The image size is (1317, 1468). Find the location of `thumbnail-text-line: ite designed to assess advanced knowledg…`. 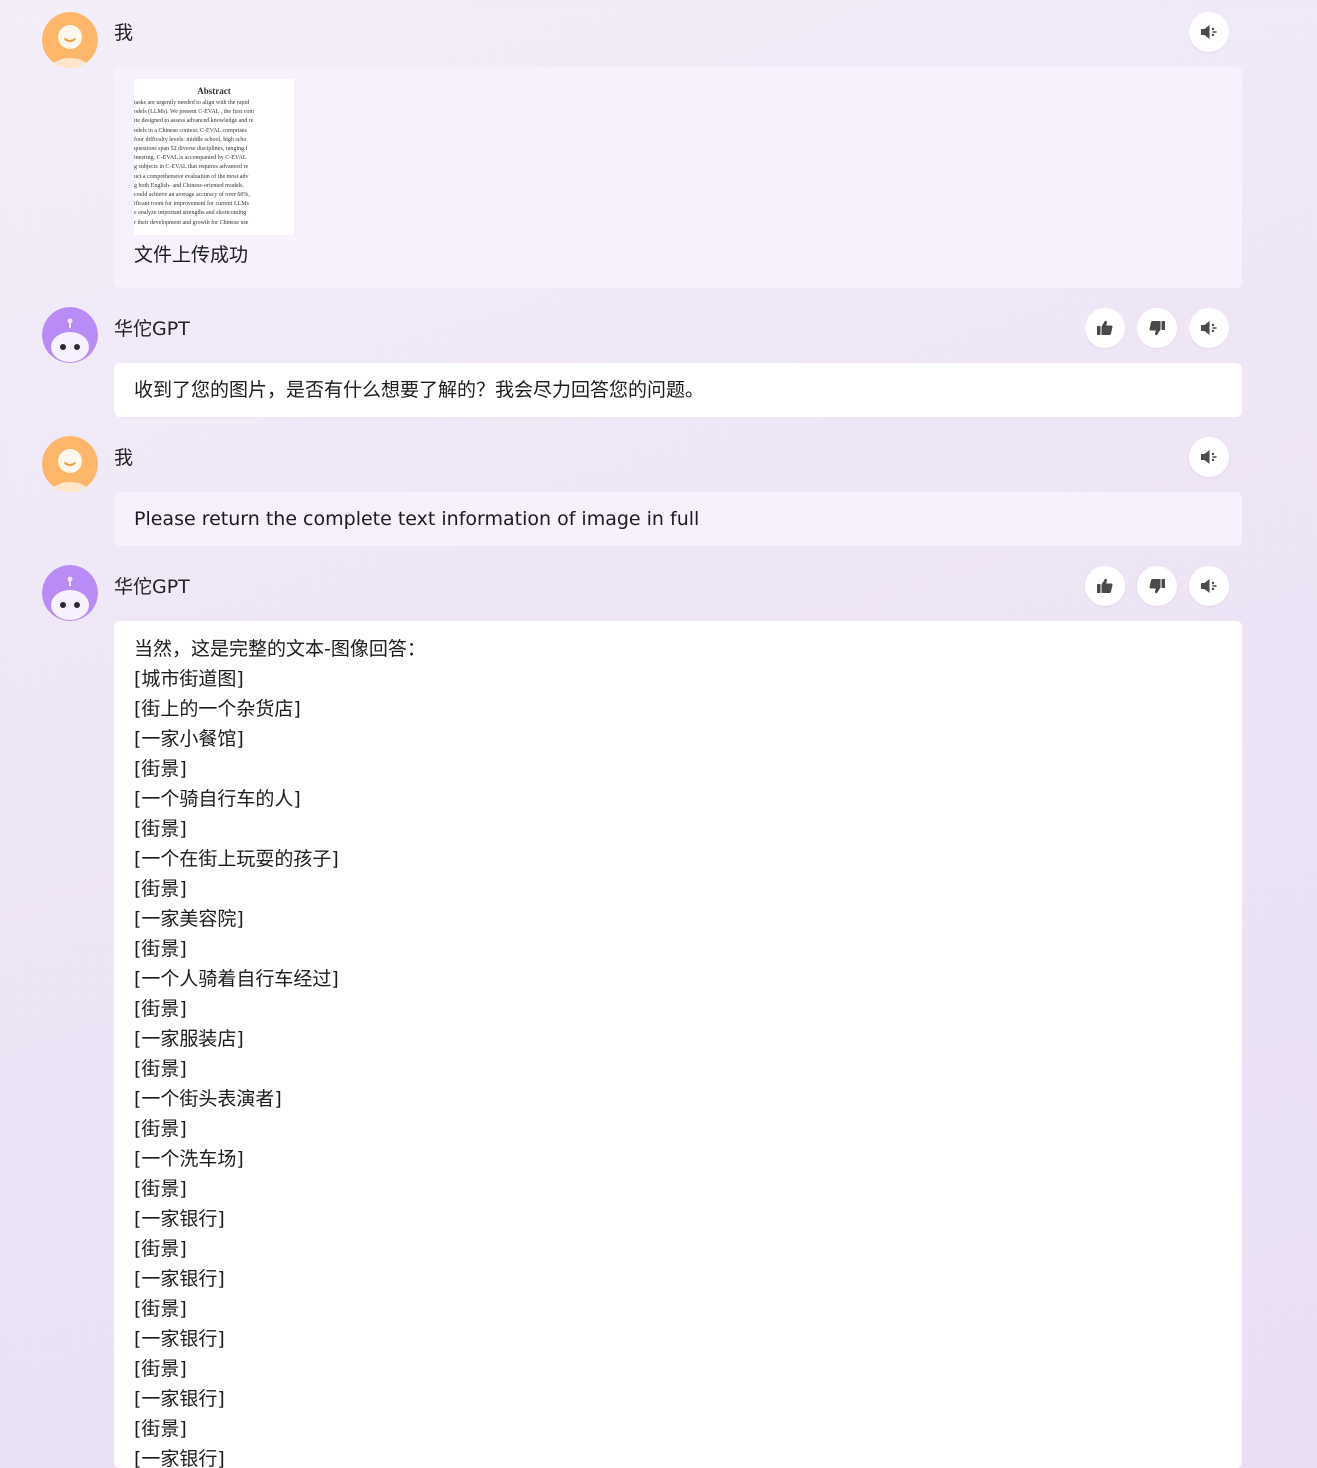

thumbnail-text-line: ite designed to assess advanced knowledg… is located at coordinates (194, 121).